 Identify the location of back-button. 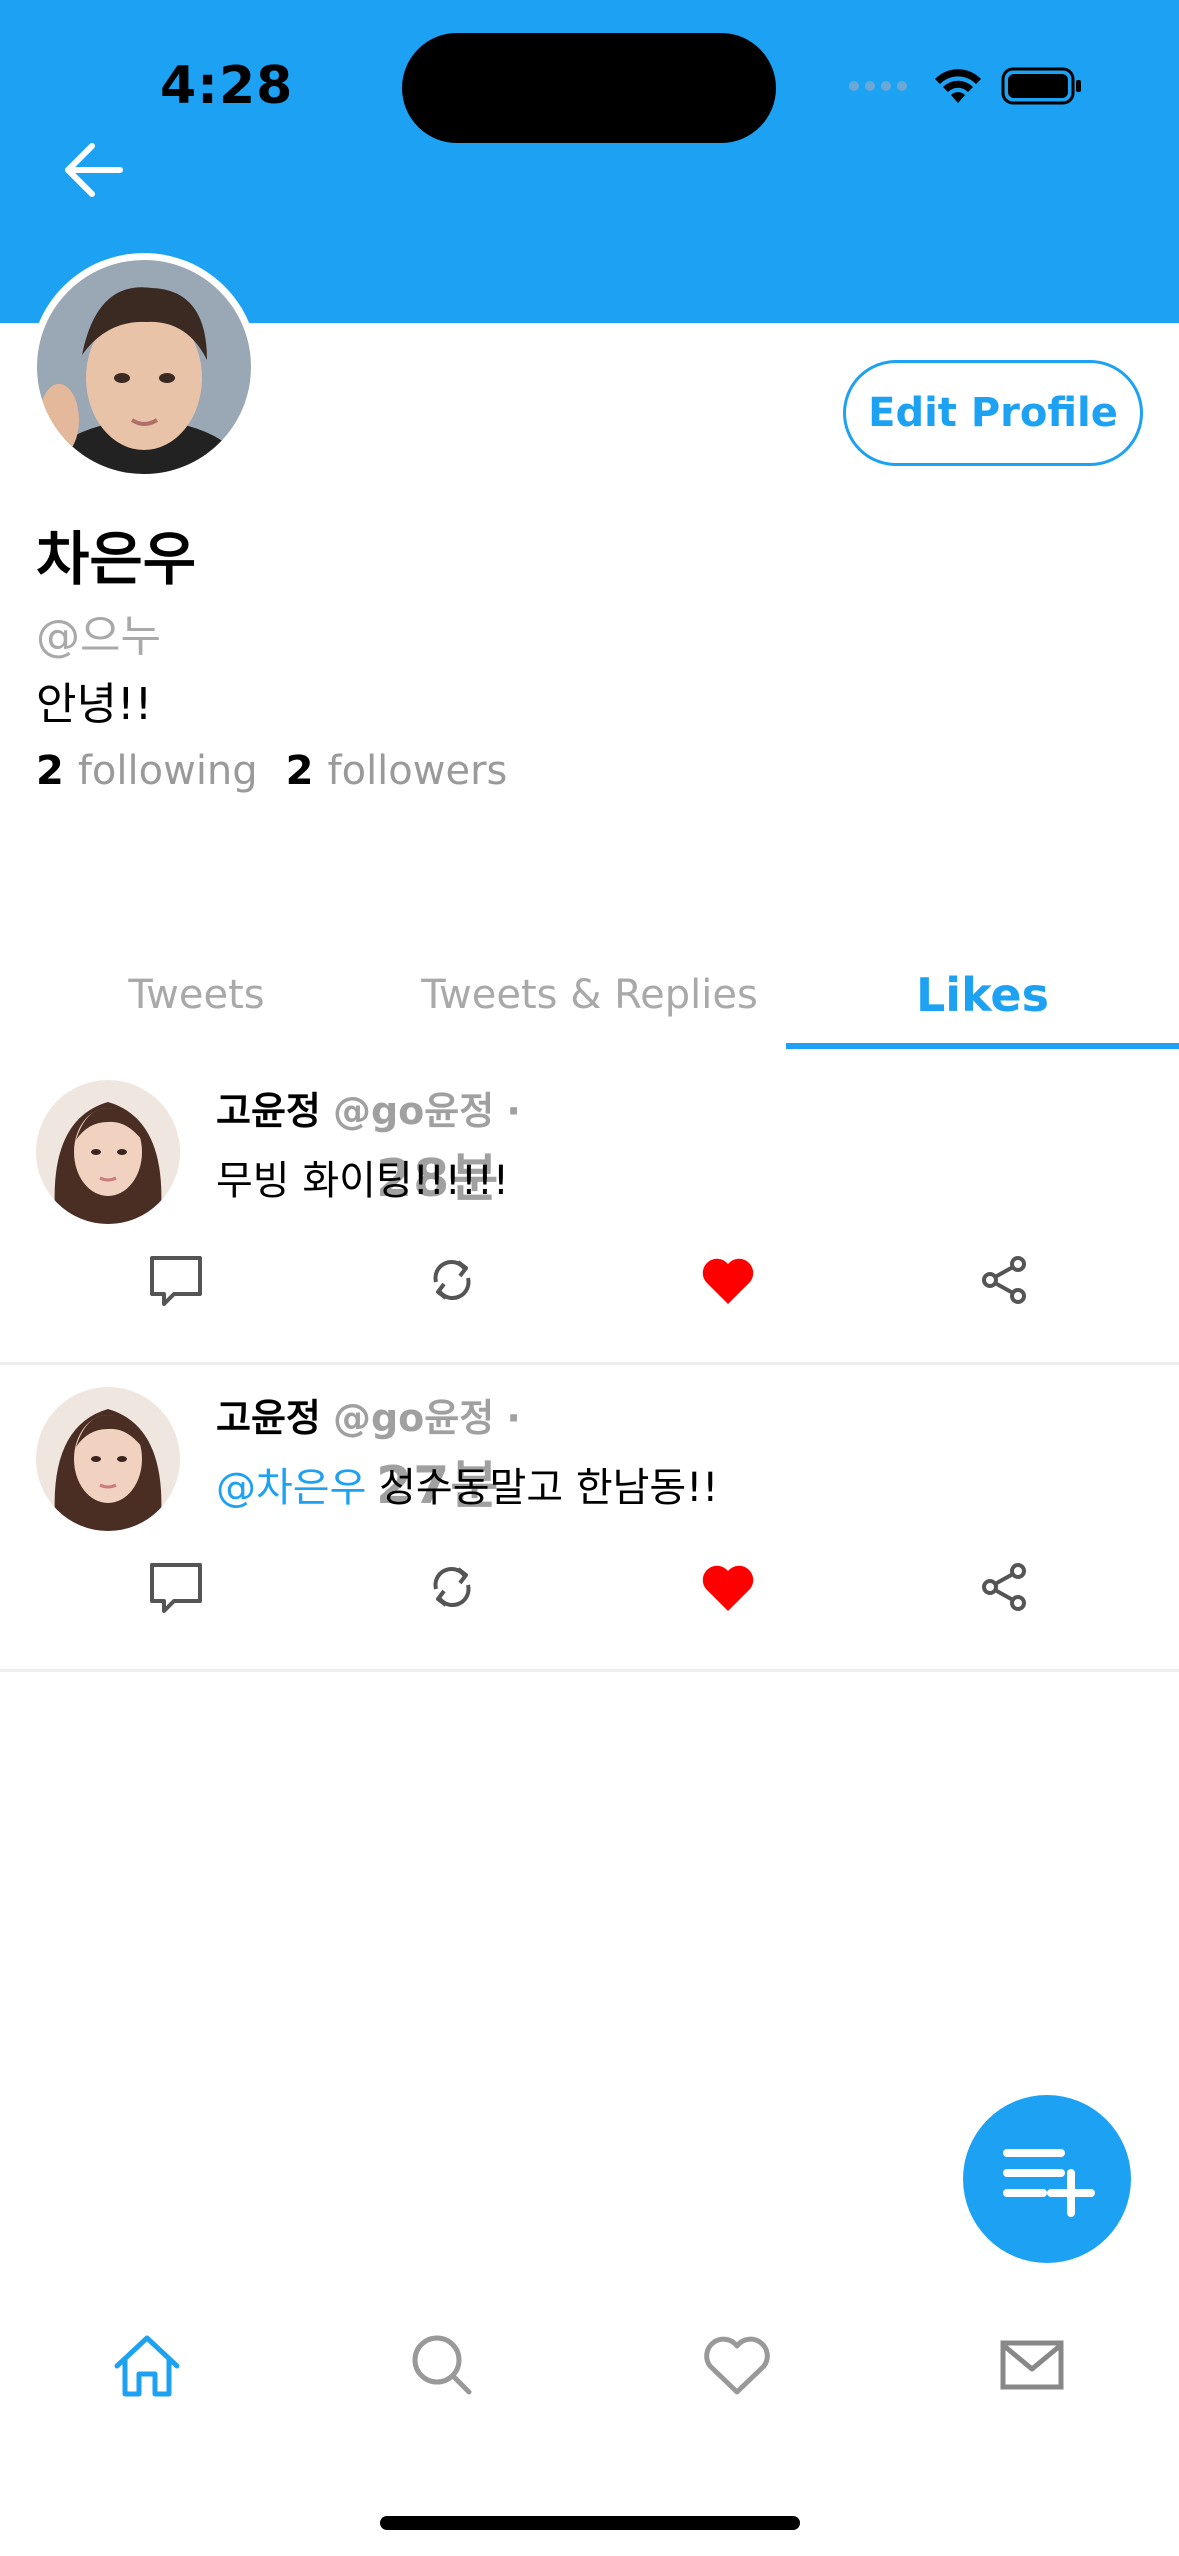
(94, 170).